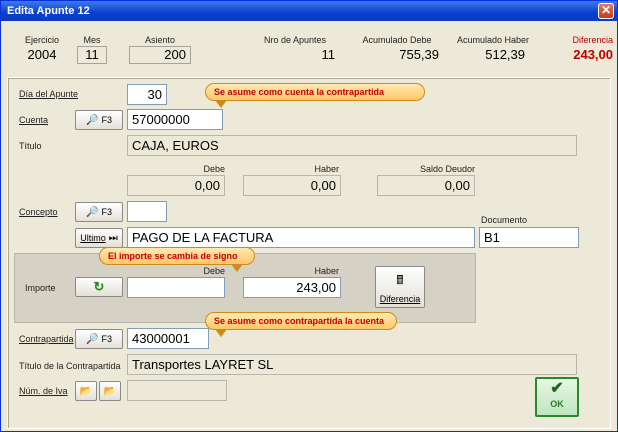  What do you see at coordinates (326, 271) in the screenshot?
I see `importe-haber-label: Haber` at bounding box center [326, 271].